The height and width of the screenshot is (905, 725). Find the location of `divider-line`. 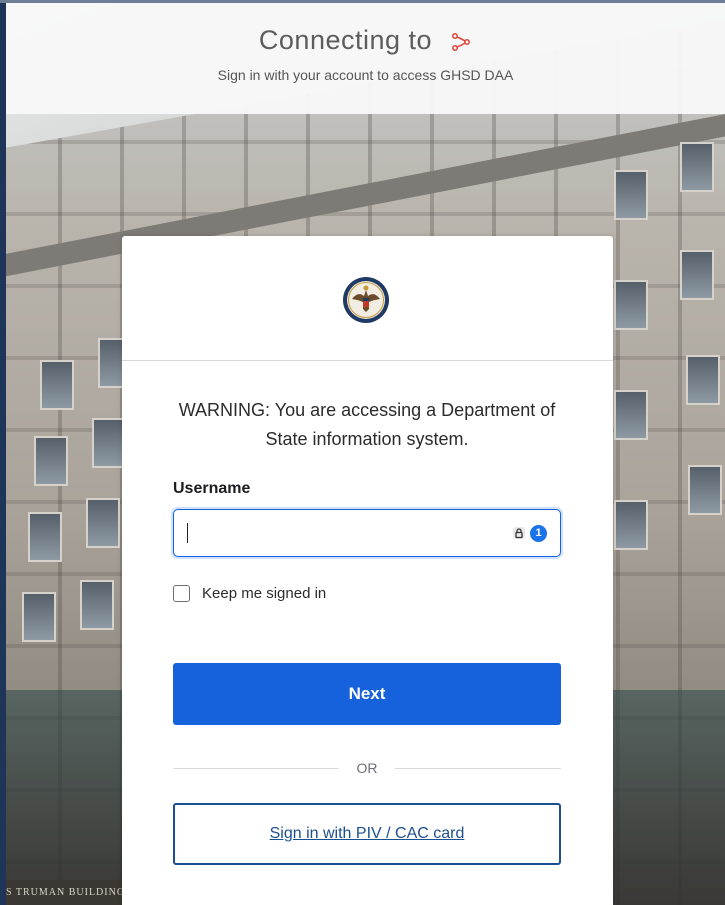

divider-line is located at coordinates (478, 768).